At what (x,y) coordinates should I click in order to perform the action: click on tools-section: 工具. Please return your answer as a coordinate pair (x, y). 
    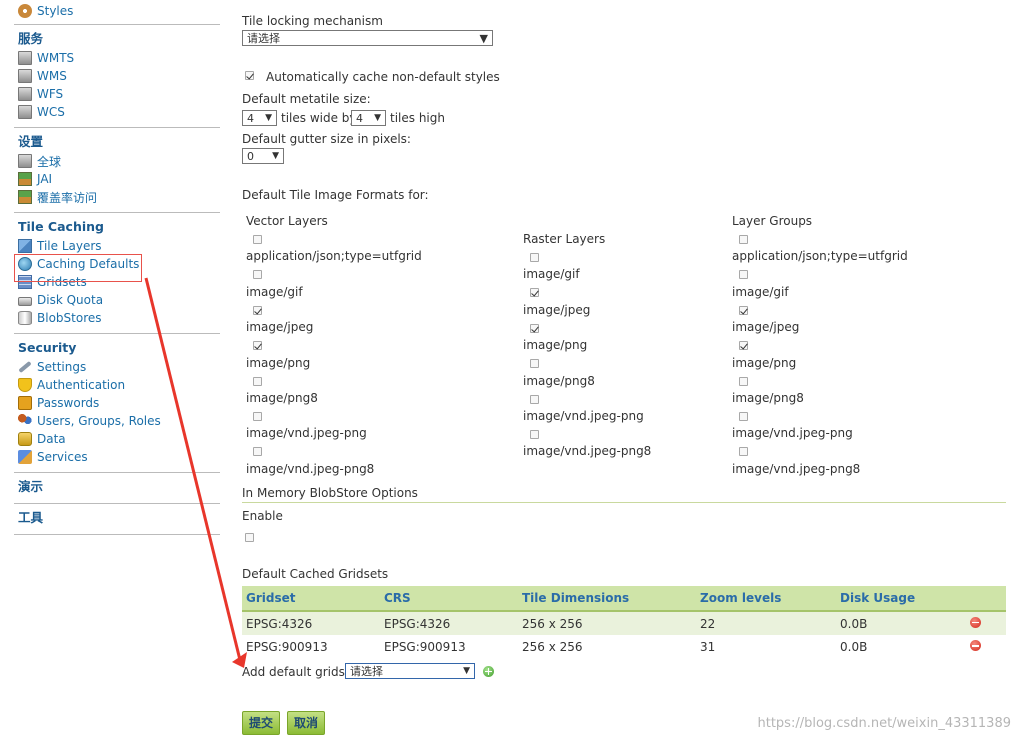
    Looking at the image, I should click on (117, 515).